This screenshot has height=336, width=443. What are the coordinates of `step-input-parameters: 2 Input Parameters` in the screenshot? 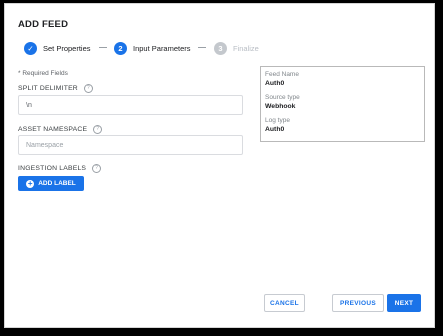 It's located at (152, 48).